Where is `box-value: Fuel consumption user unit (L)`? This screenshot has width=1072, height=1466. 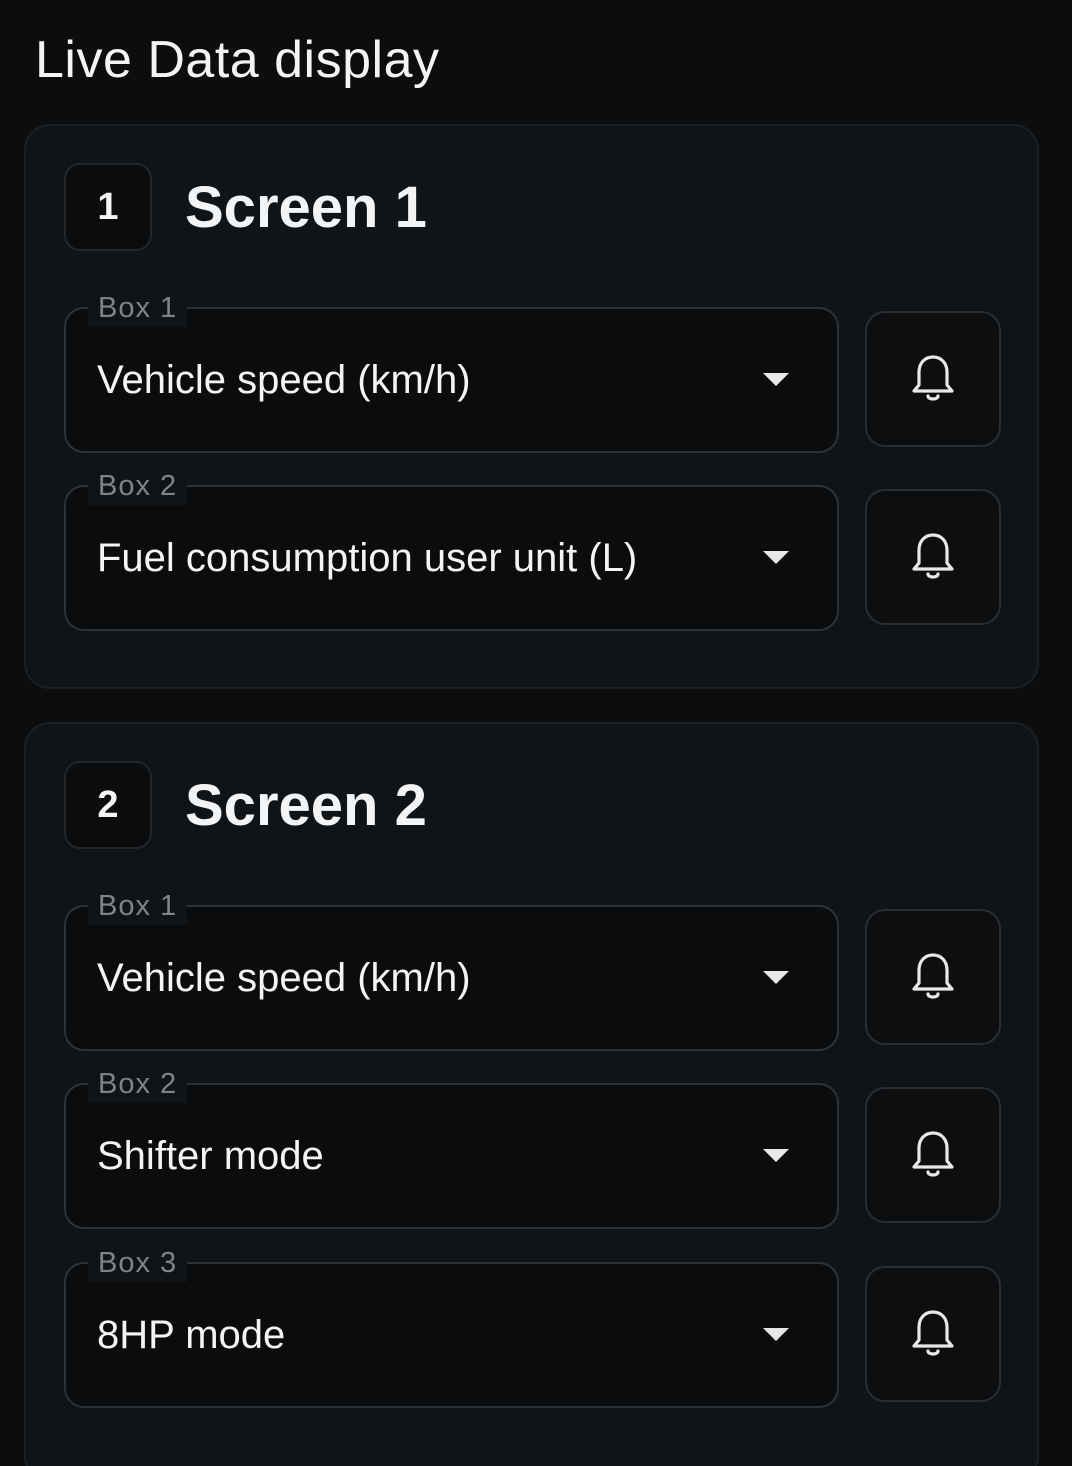
box-value: Fuel consumption user unit (L) is located at coordinates (367, 557).